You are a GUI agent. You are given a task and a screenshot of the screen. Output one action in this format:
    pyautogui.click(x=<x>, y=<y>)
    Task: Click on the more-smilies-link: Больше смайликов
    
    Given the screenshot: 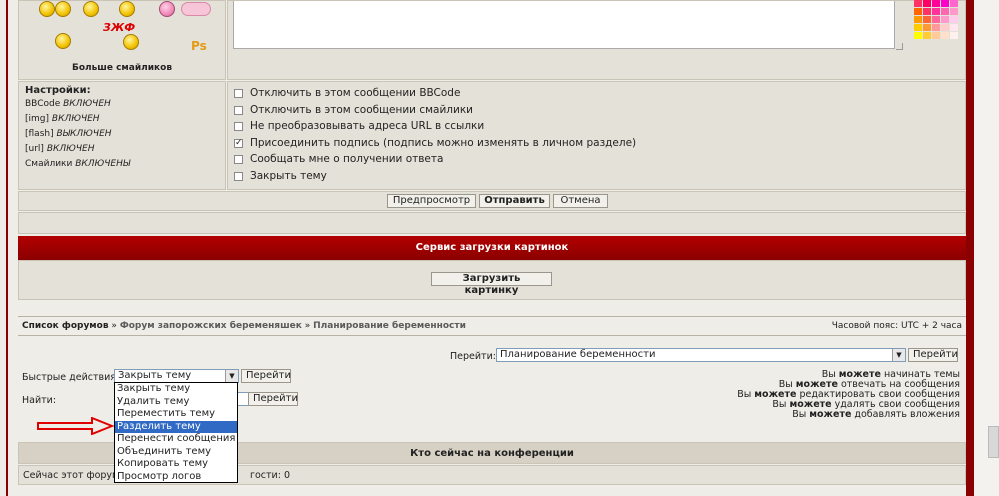 What is the action you would take?
    pyautogui.click(x=122, y=68)
    